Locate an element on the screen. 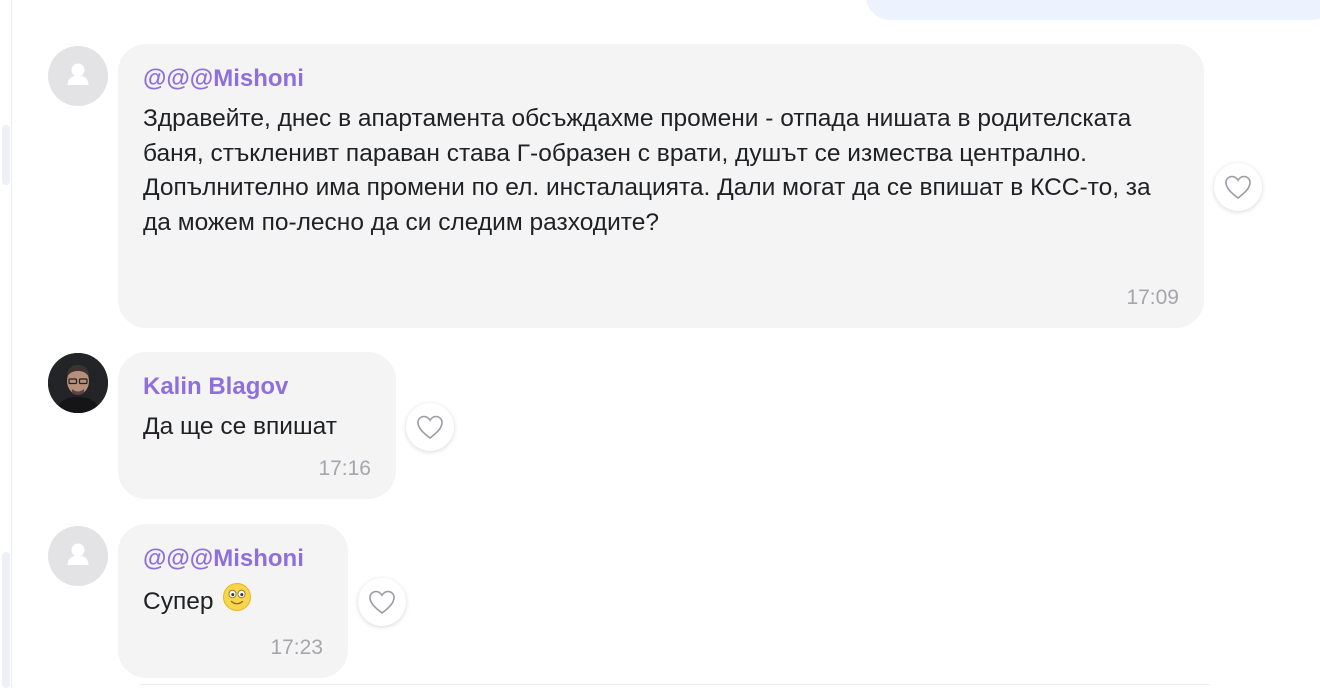  message-time: 17:16 is located at coordinates (344, 468).